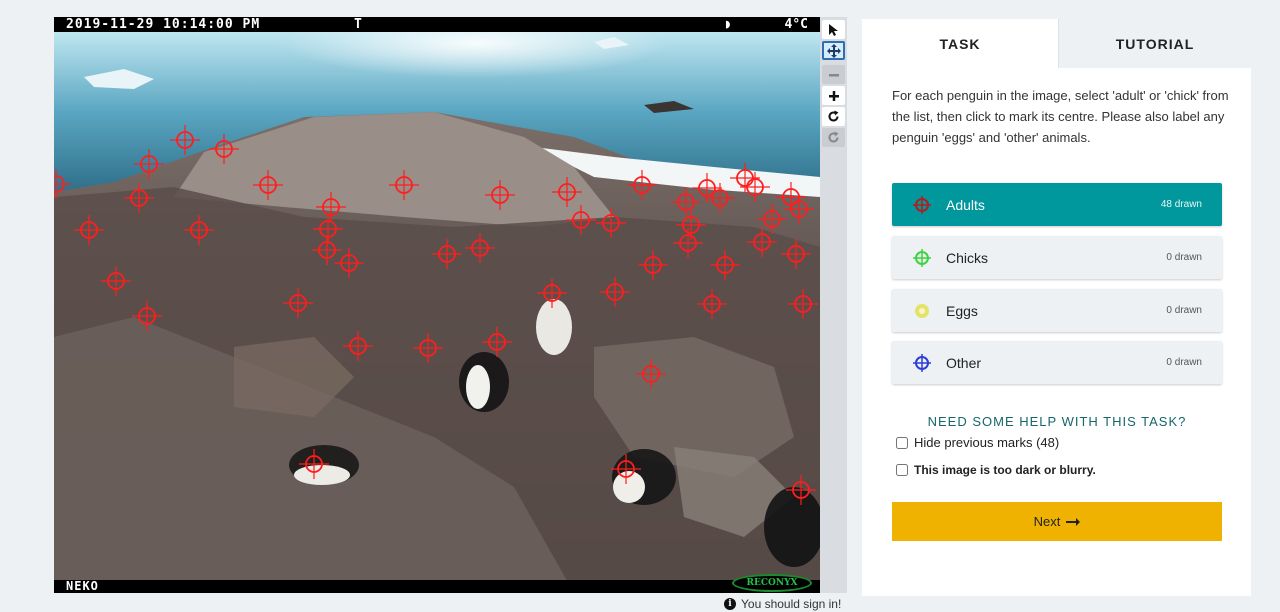 Image resolution: width=1280 pixels, height=612 pixels. What do you see at coordinates (1057, 362) in the screenshot?
I see `choice-other: Other 0 drawn` at bounding box center [1057, 362].